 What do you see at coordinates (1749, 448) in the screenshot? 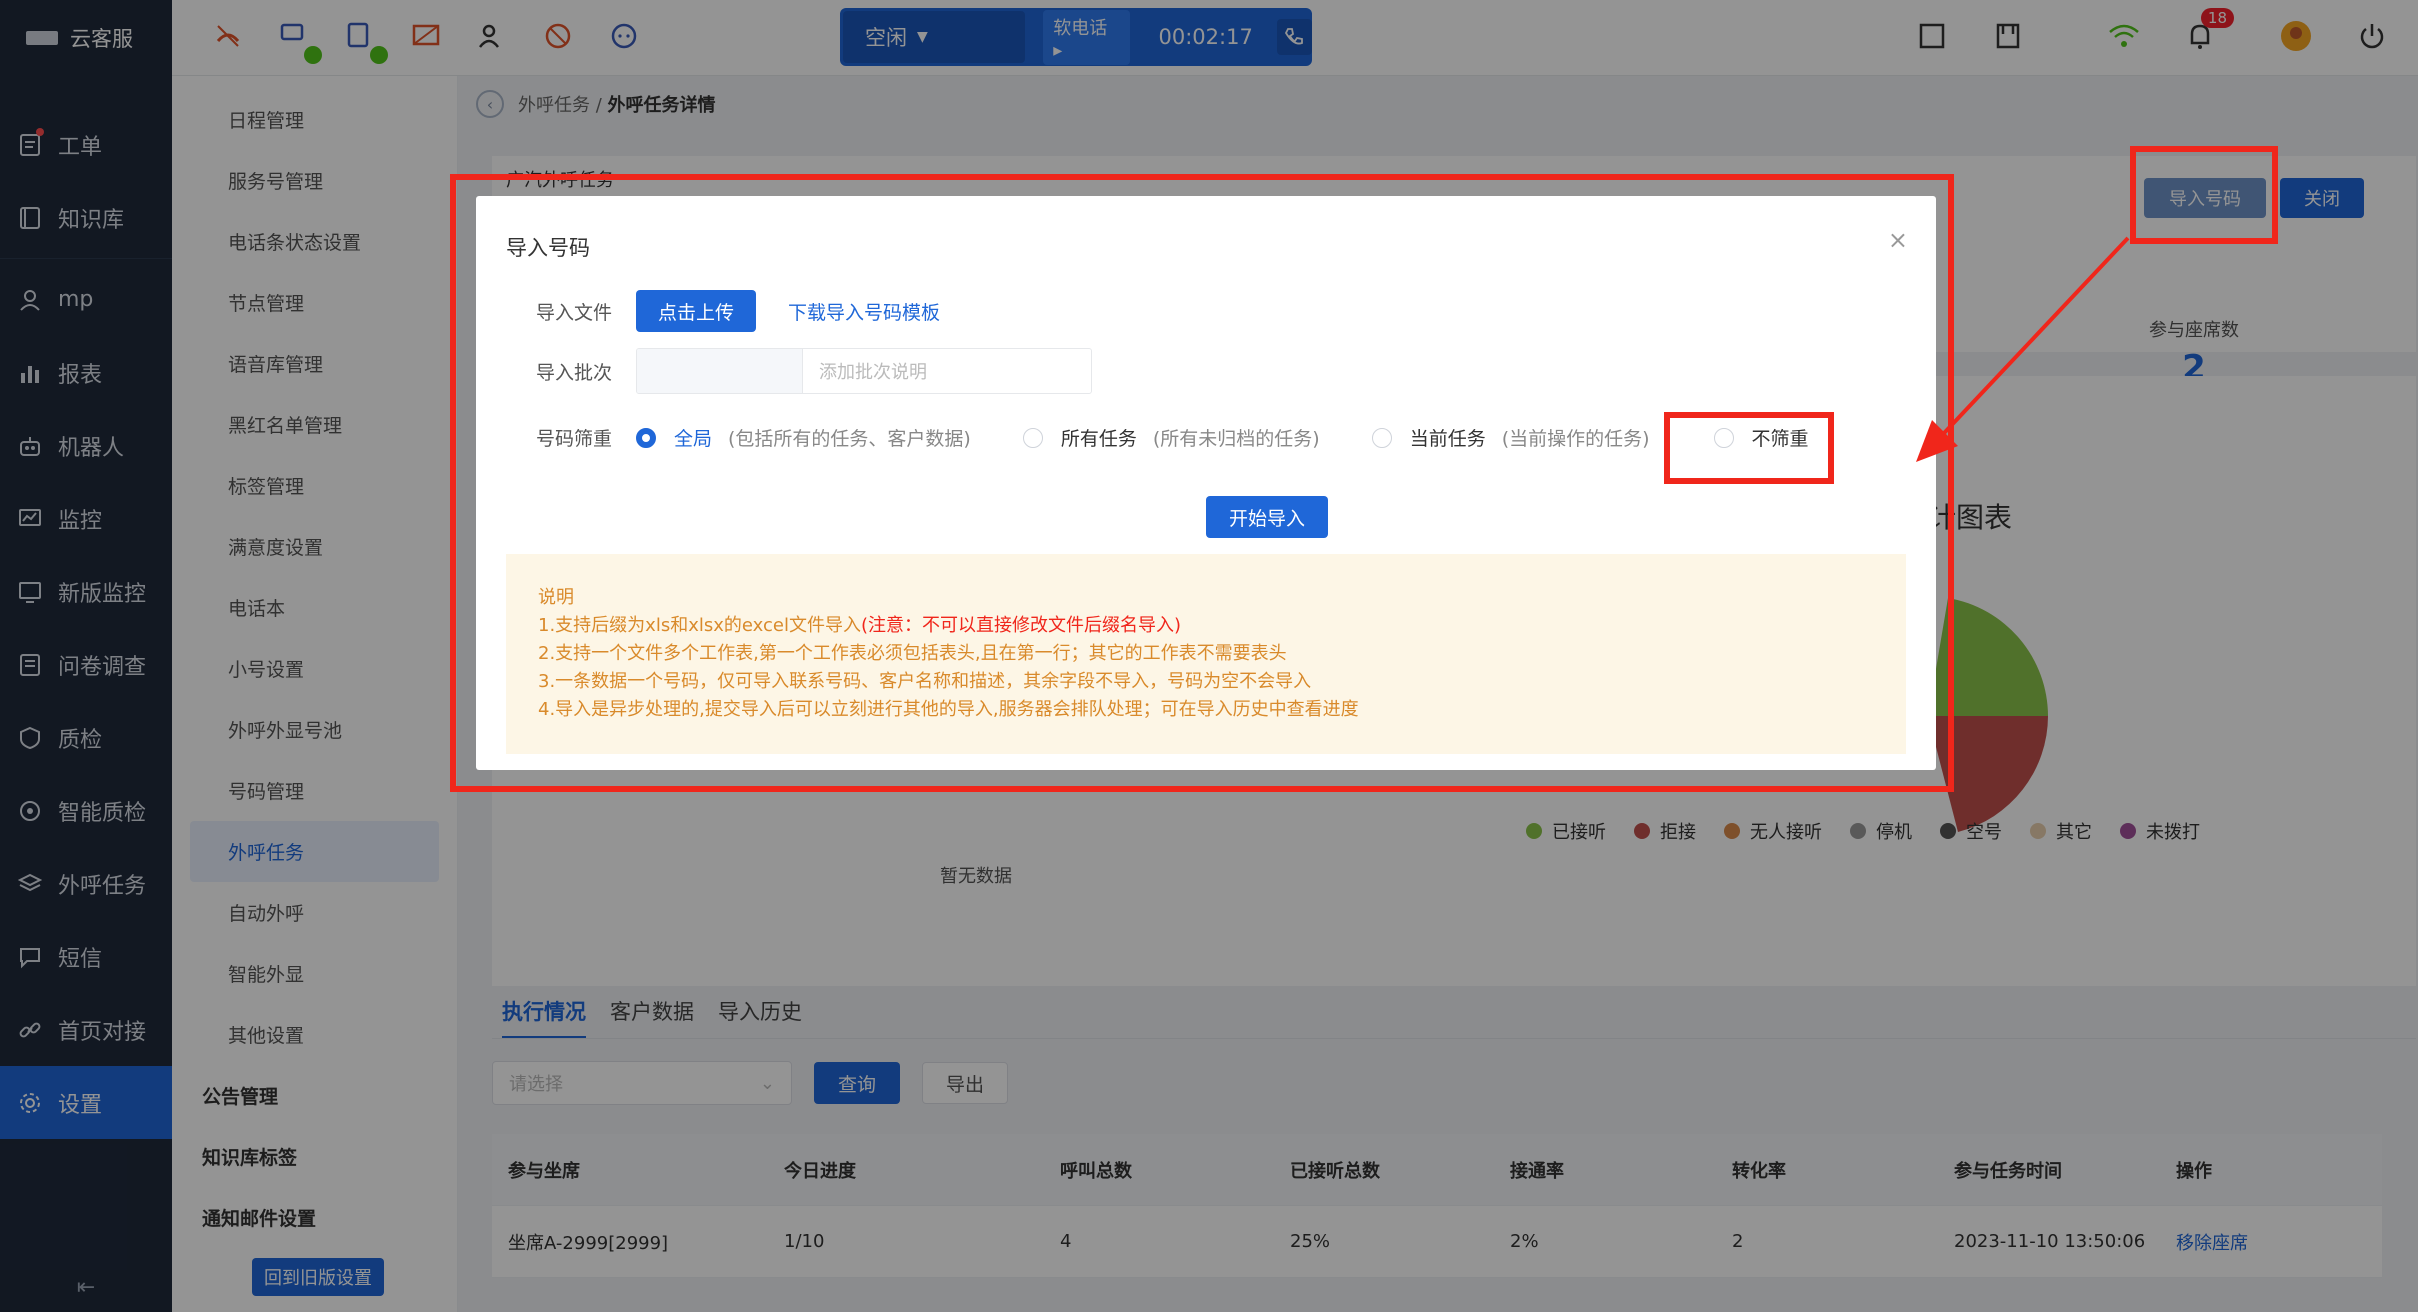
I see `annotation-box-no-dedupe` at bounding box center [1749, 448].